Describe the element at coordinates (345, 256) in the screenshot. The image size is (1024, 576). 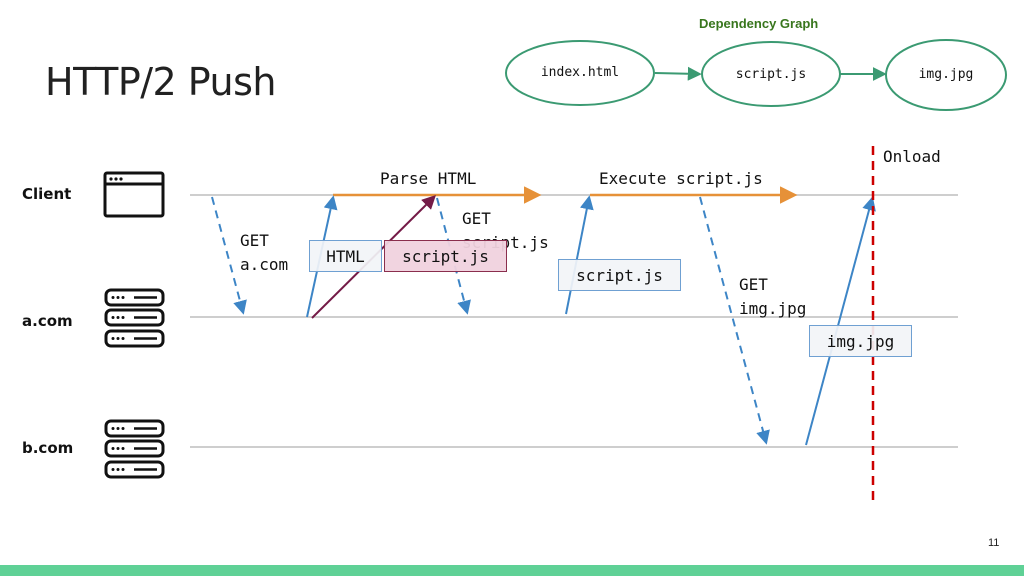
I see `html-response-box: HTML` at that location.